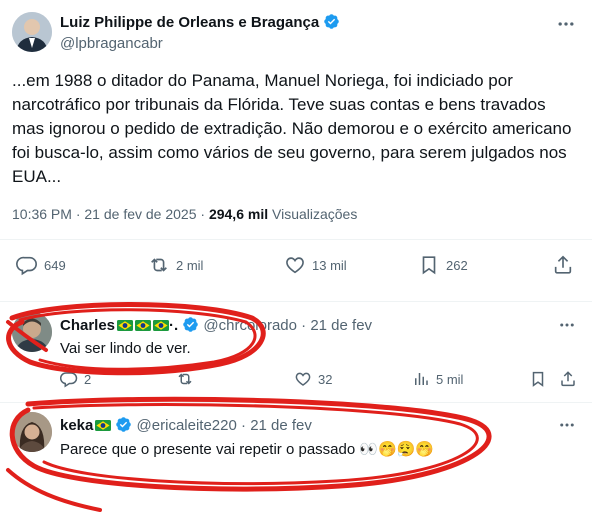  What do you see at coordinates (140, 214) in the screenshot?
I see `post-date: 21 de fev de 2025` at bounding box center [140, 214].